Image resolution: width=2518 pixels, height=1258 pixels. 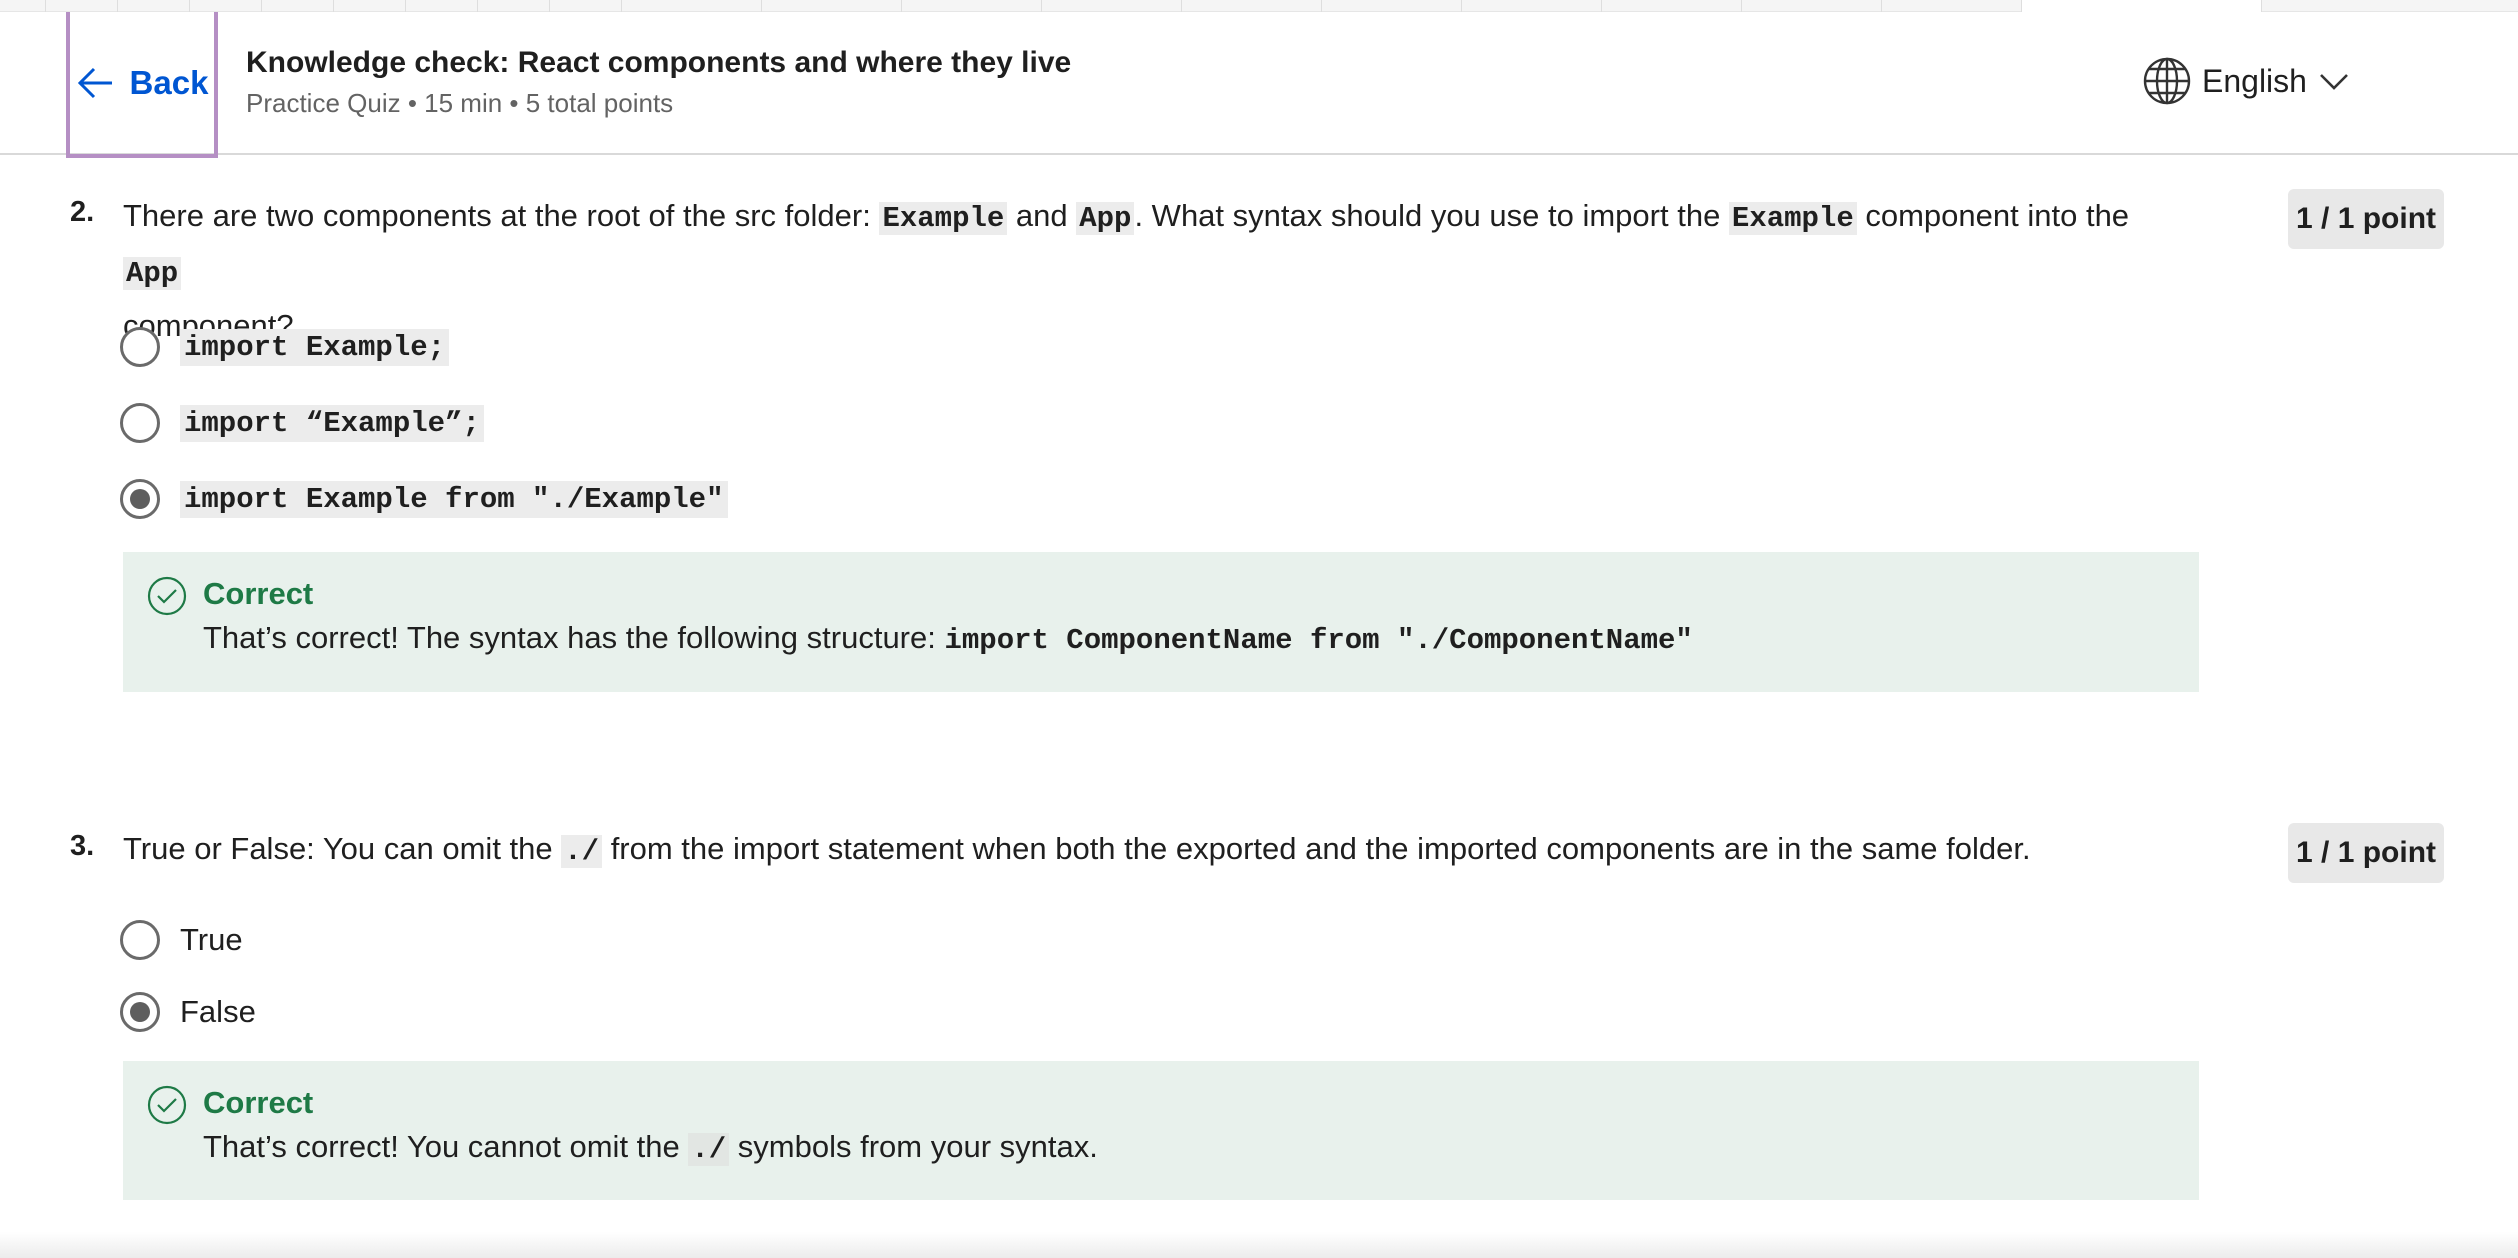 I want to click on answer-option: import Example;, so click(x=285, y=347).